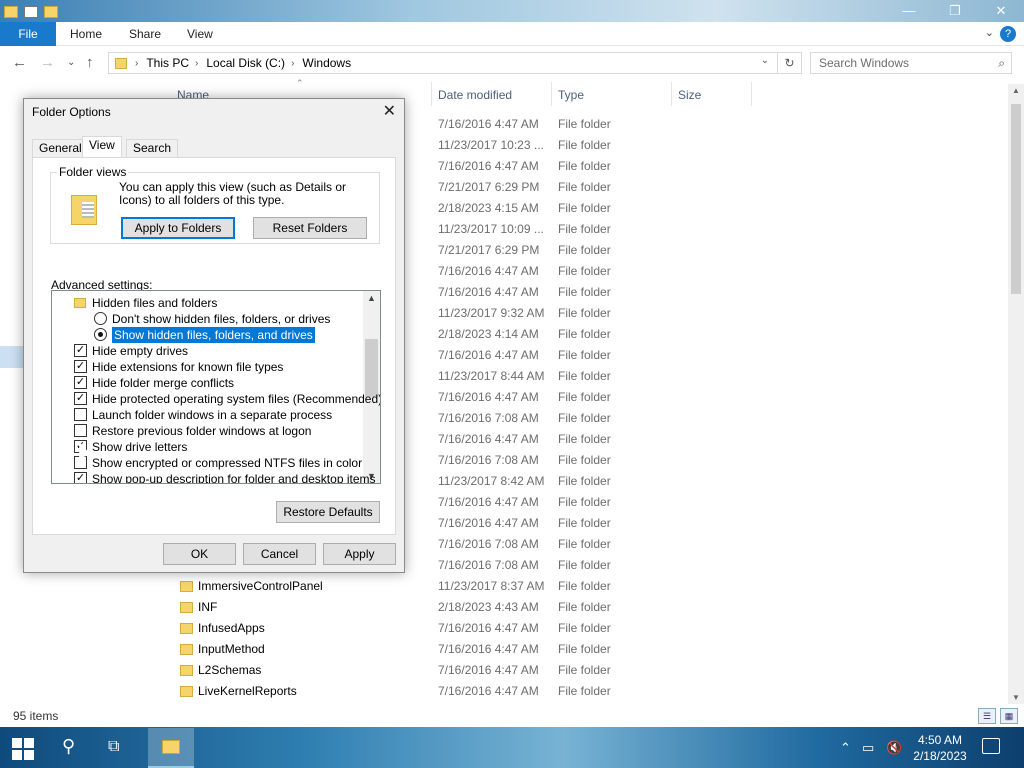 Image resolution: width=1024 pixels, height=768 pixels. What do you see at coordinates (571, 95) in the screenshot?
I see `column-header-type: Type` at bounding box center [571, 95].